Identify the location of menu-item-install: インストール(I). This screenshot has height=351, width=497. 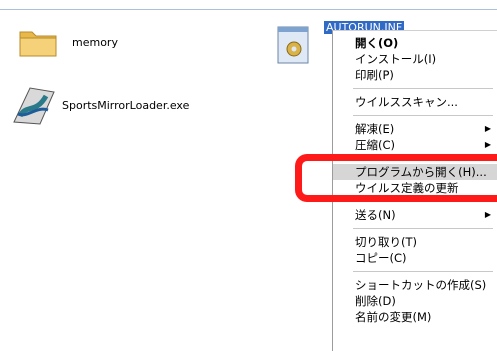
(415, 59).